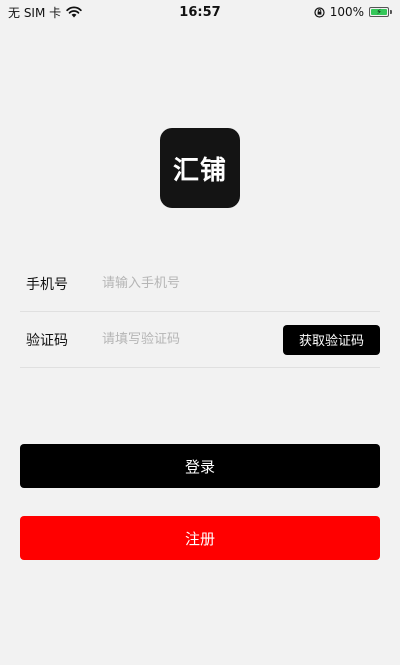  Describe the element at coordinates (331, 339) in the screenshot. I see `get-code-button: 获取验证码` at that location.